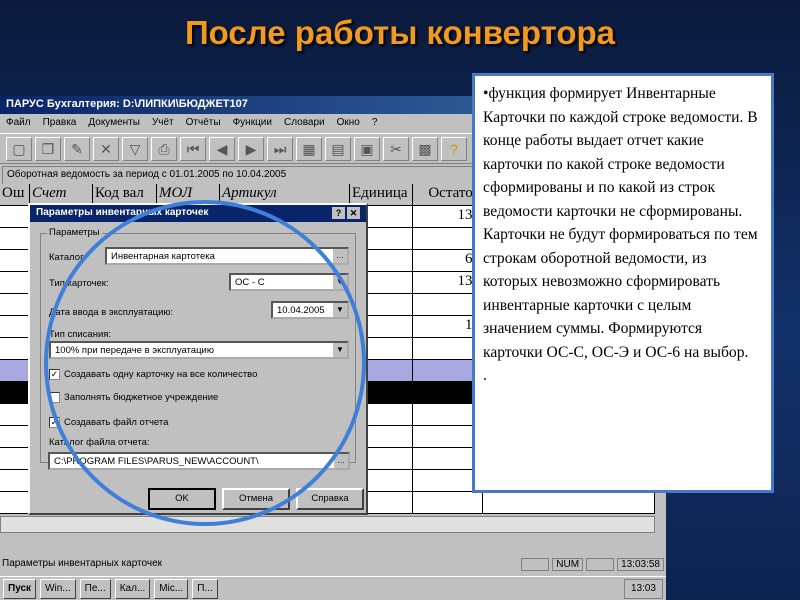  Describe the element at coordinates (114, 123) in the screenshot. I see `menu-item: Документы` at that location.